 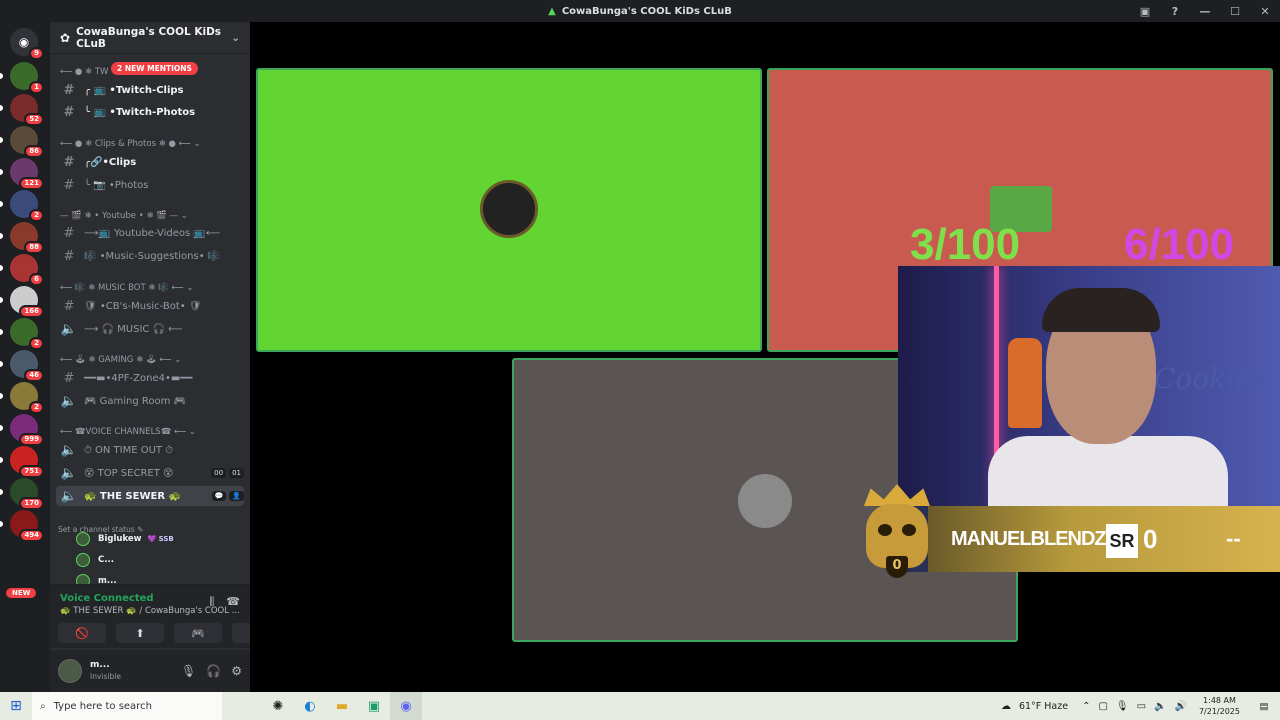 I want to click on maximize-button: ☐, so click(x=1235, y=11).